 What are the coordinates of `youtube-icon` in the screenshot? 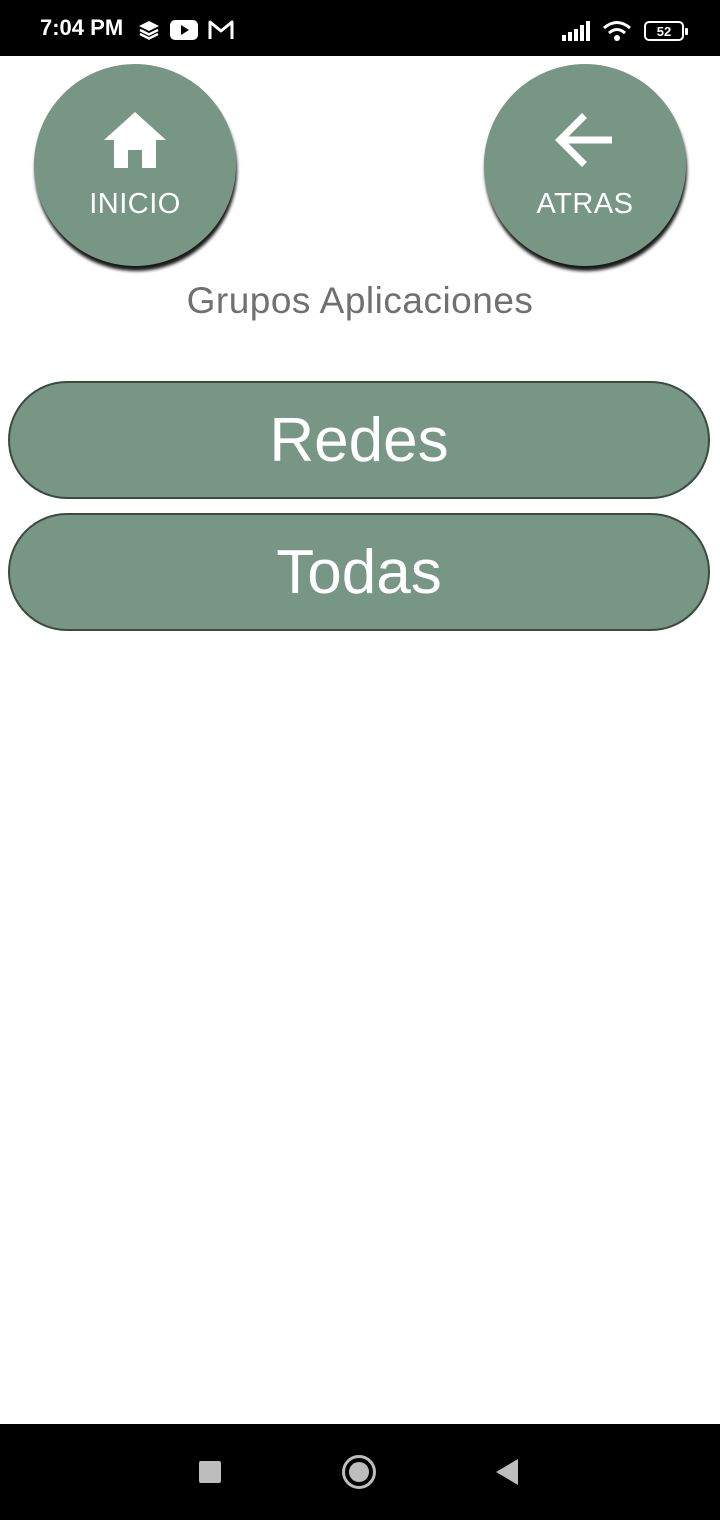 It's located at (184, 30).